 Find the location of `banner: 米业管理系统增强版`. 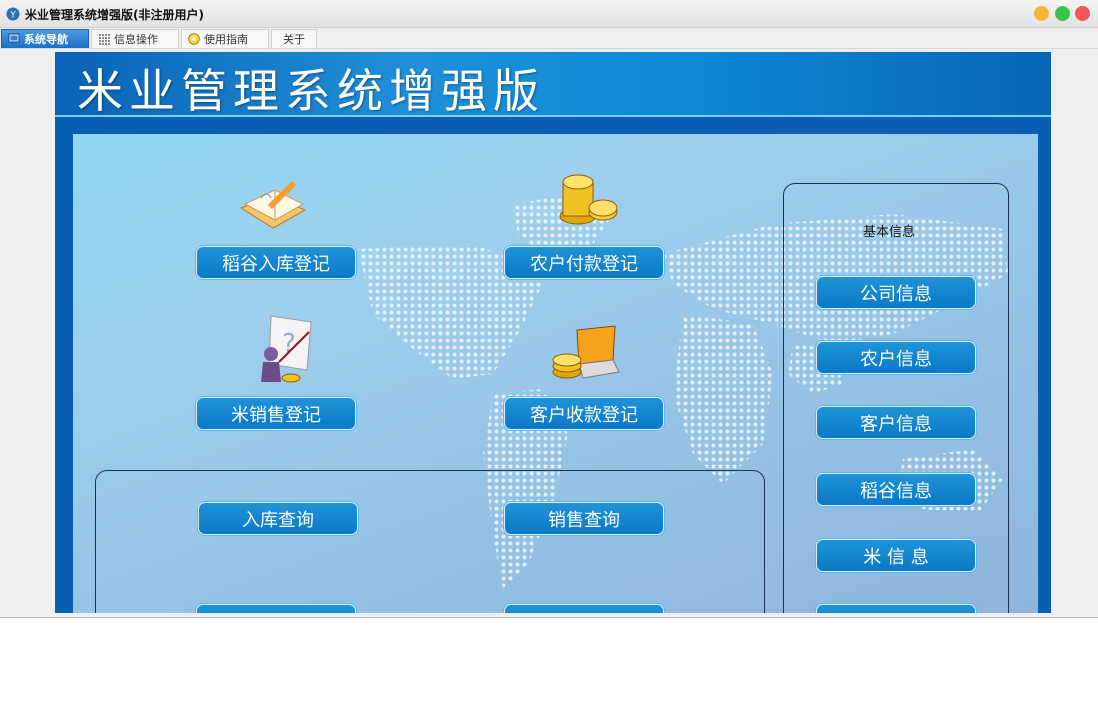

banner: 米业管理系统增强版 is located at coordinates (553, 85).